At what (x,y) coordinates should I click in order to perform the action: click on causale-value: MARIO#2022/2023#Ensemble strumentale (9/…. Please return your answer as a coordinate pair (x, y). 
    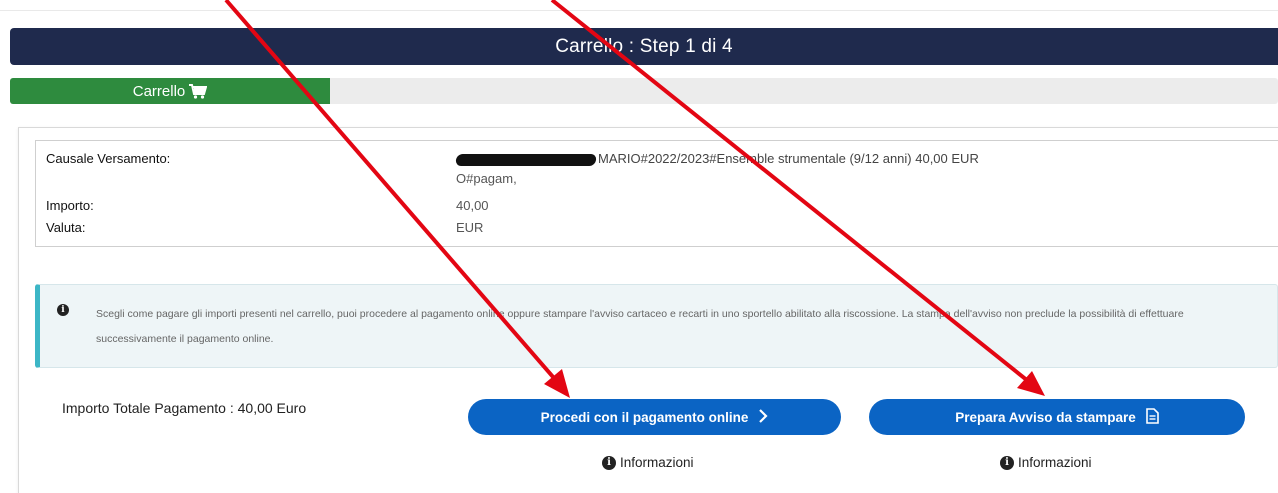
    Looking at the image, I should click on (717, 158).